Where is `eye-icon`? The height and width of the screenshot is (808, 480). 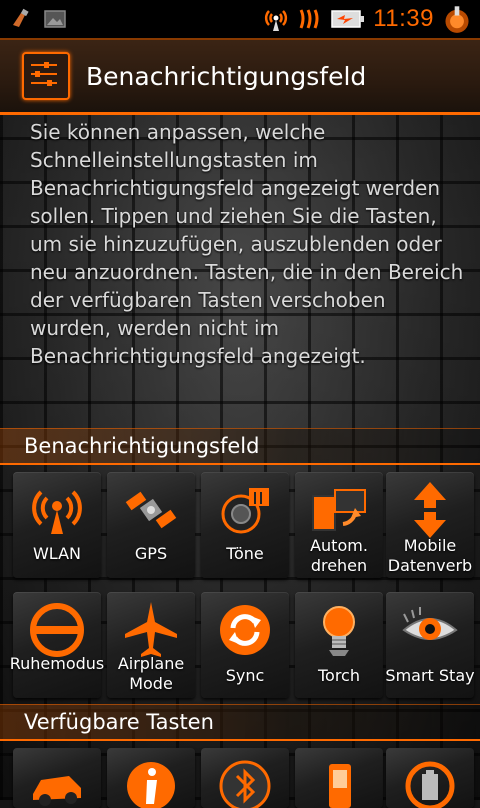
eye-icon is located at coordinates (430, 623).